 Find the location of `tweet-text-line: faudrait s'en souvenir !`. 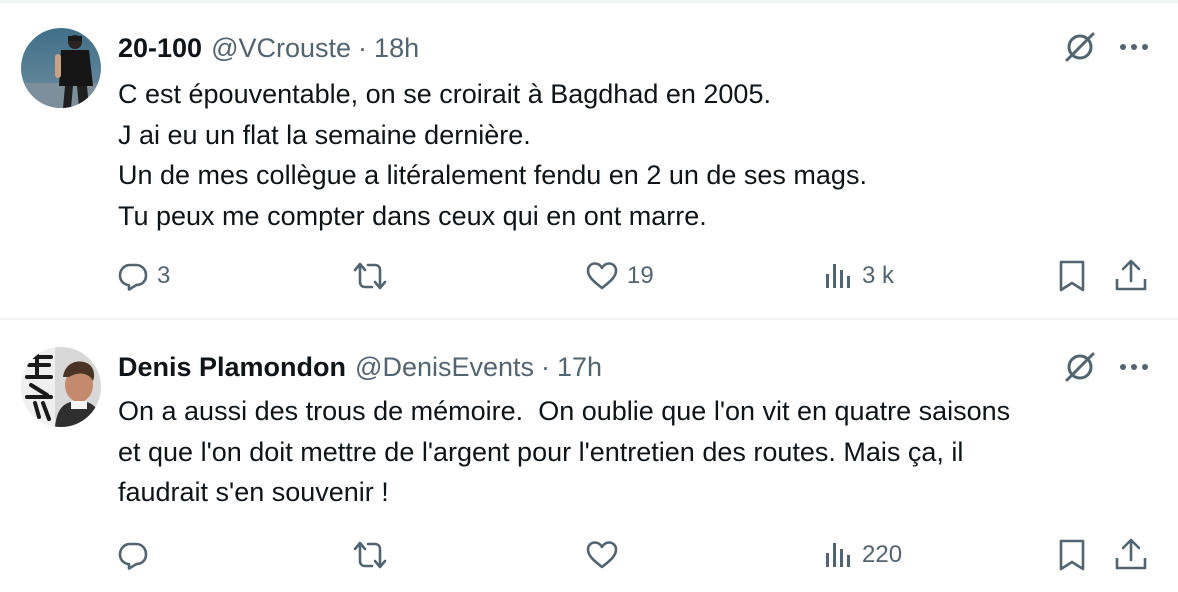

tweet-text-line: faudrait s'en souvenir ! is located at coordinates (253, 492).